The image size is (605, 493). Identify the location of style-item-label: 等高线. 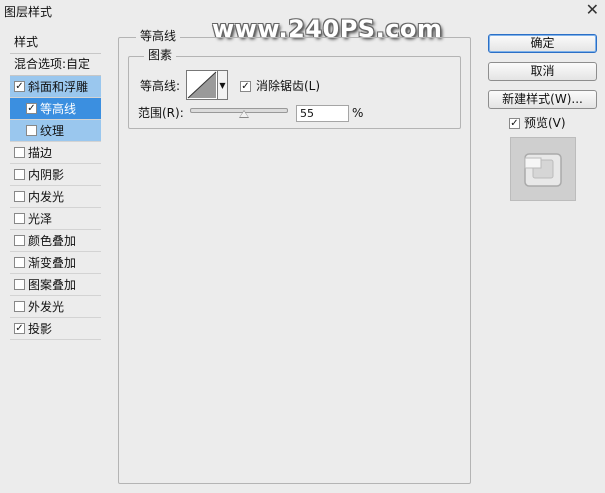
(58, 109).